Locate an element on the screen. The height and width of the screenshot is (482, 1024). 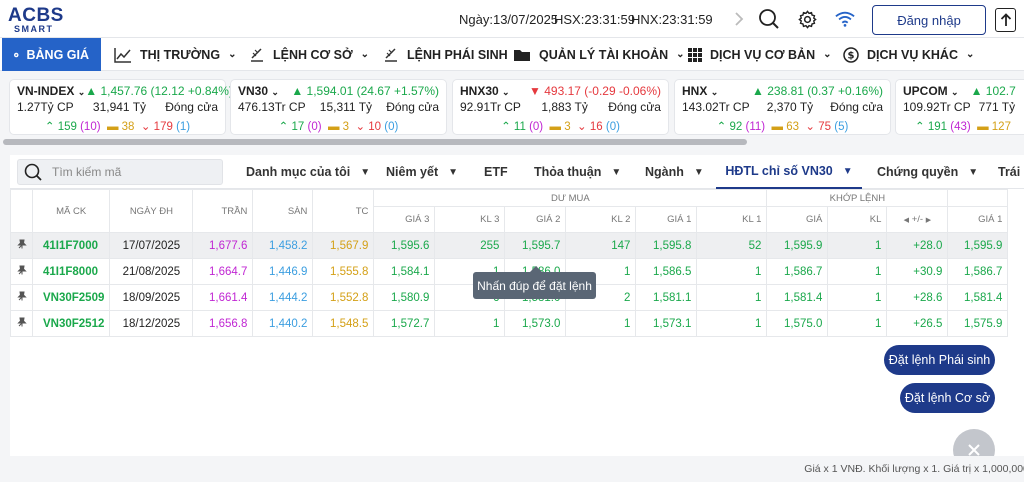
reference-cell: 1,548.5 is located at coordinates (343, 323).